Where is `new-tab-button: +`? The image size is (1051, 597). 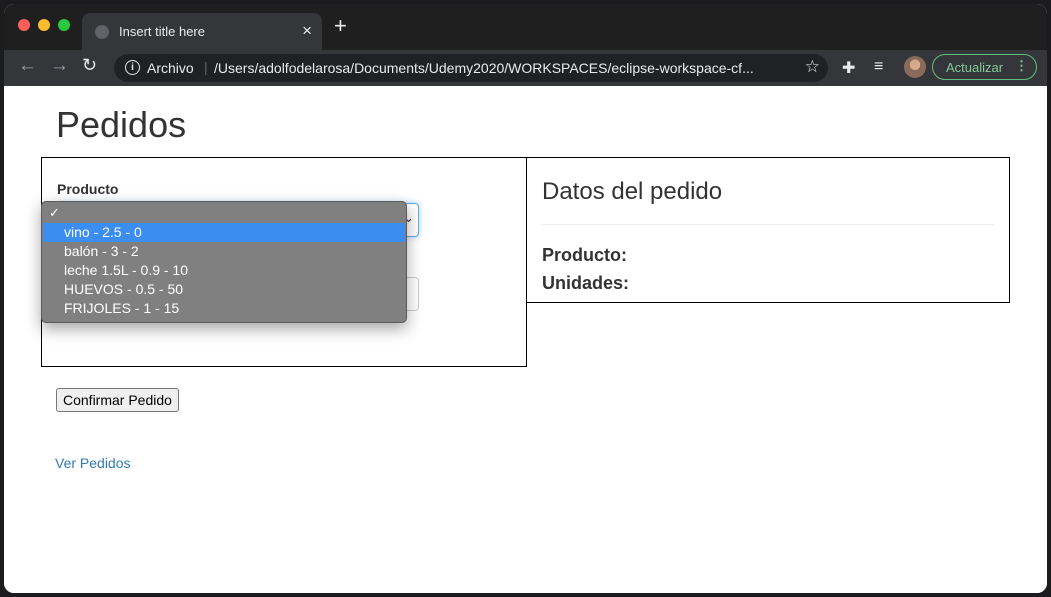
new-tab-button: + is located at coordinates (340, 26).